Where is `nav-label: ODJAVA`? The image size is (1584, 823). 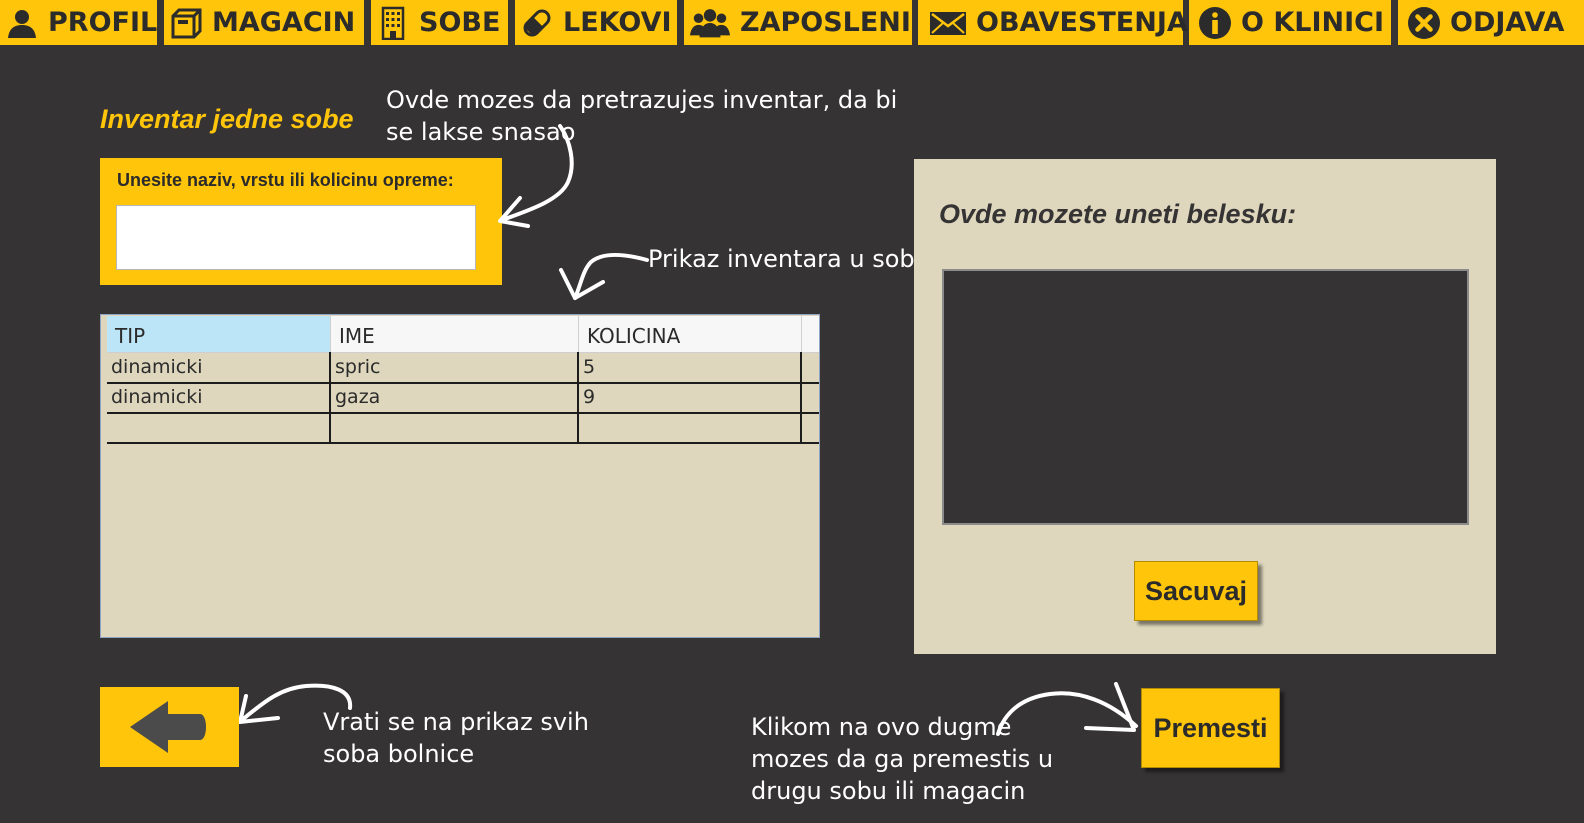 nav-label: ODJAVA is located at coordinates (1507, 22).